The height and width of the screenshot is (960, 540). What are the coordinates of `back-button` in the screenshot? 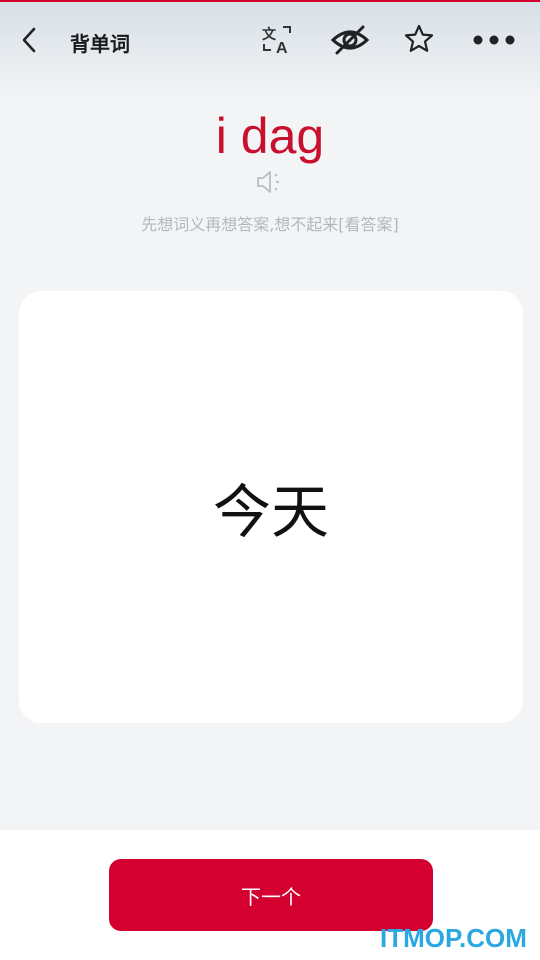 It's located at (30, 40).